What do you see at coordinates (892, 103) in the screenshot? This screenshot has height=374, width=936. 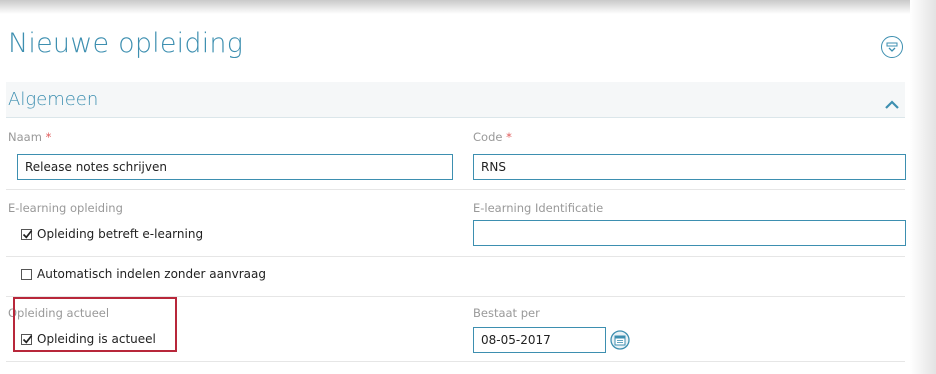 I see `chevron-up-icon` at bounding box center [892, 103].